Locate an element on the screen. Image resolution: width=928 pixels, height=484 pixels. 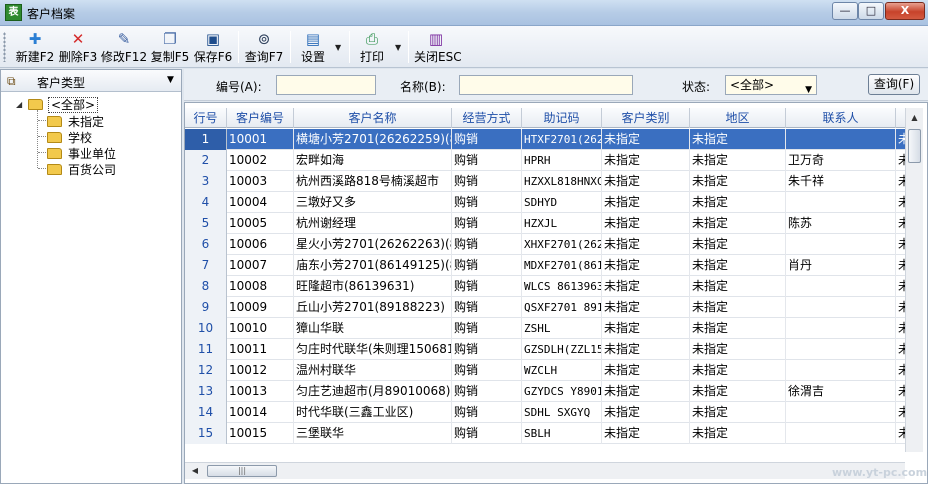
vertical-scroll-thumb is located at coordinates (914, 146).